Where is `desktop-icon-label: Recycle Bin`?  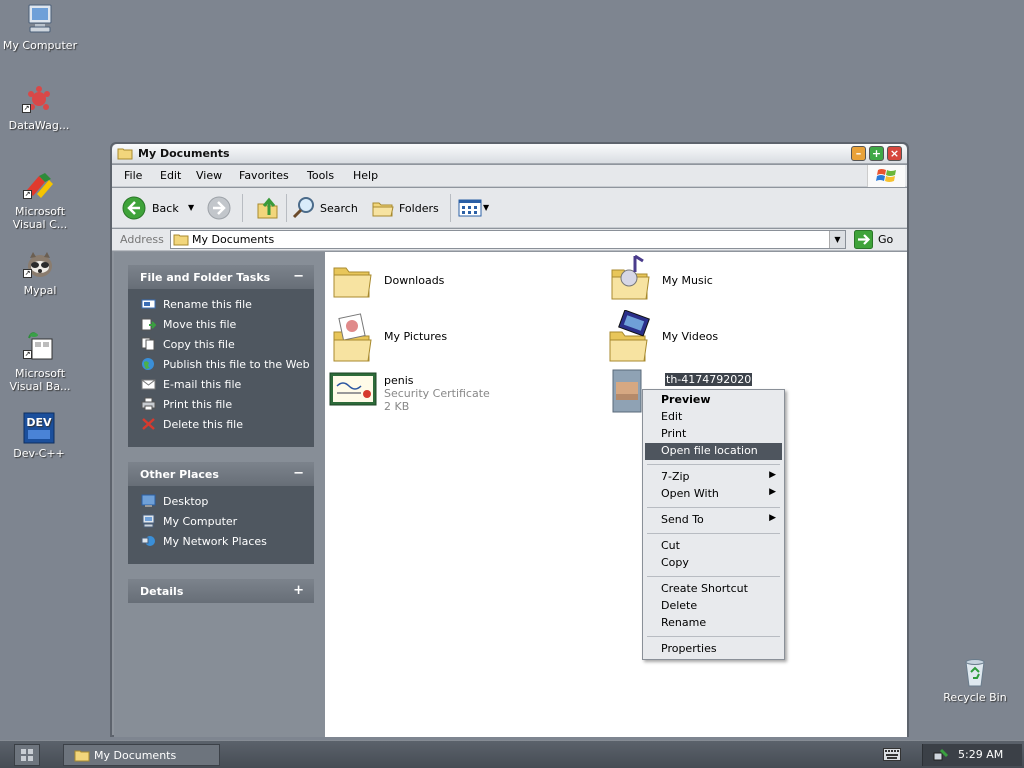
desktop-icon-label: Recycle Bin is located at coordinates (975, 697).